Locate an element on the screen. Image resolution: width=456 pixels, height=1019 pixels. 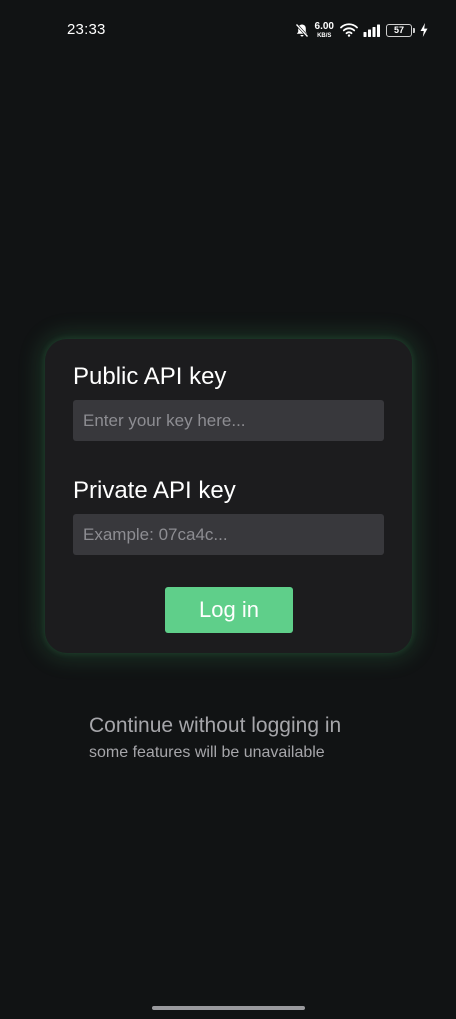
network-speed: 6.00 KB/S is located at coordinates (324, 29).